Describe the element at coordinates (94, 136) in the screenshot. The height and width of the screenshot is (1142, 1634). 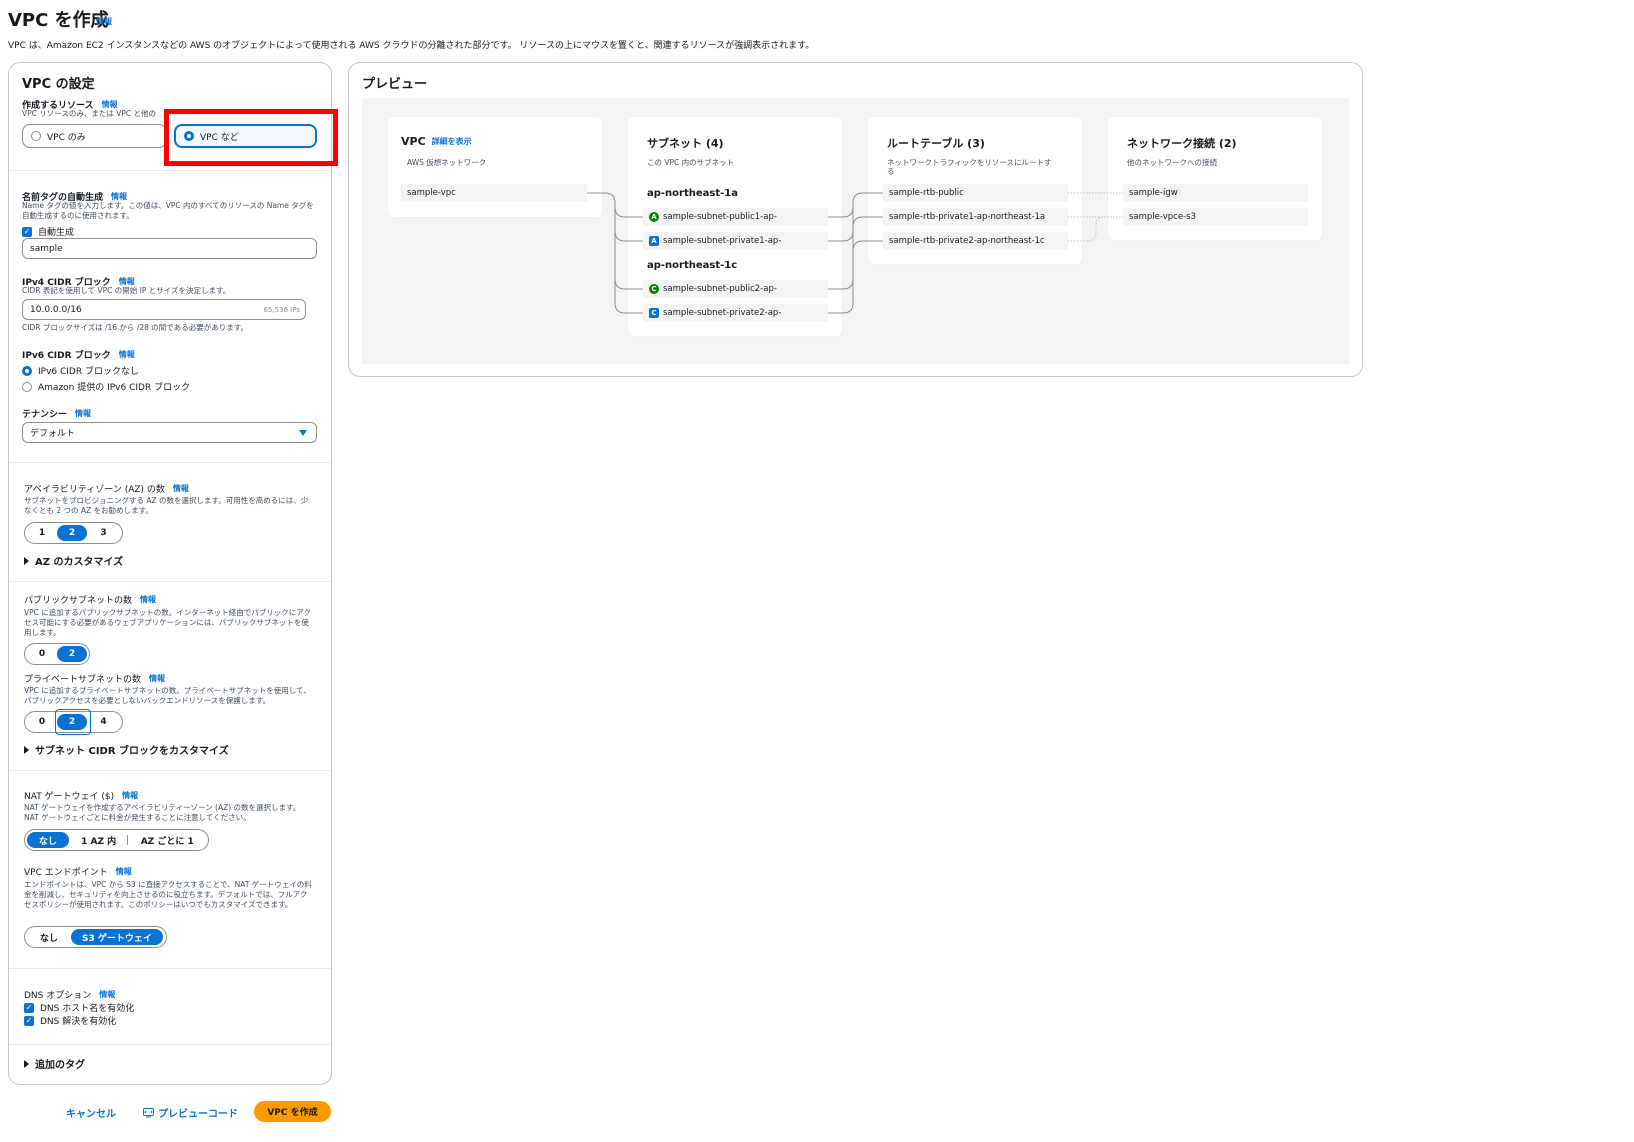
I see `radio-vpc-only: VPC のみ` at that location.